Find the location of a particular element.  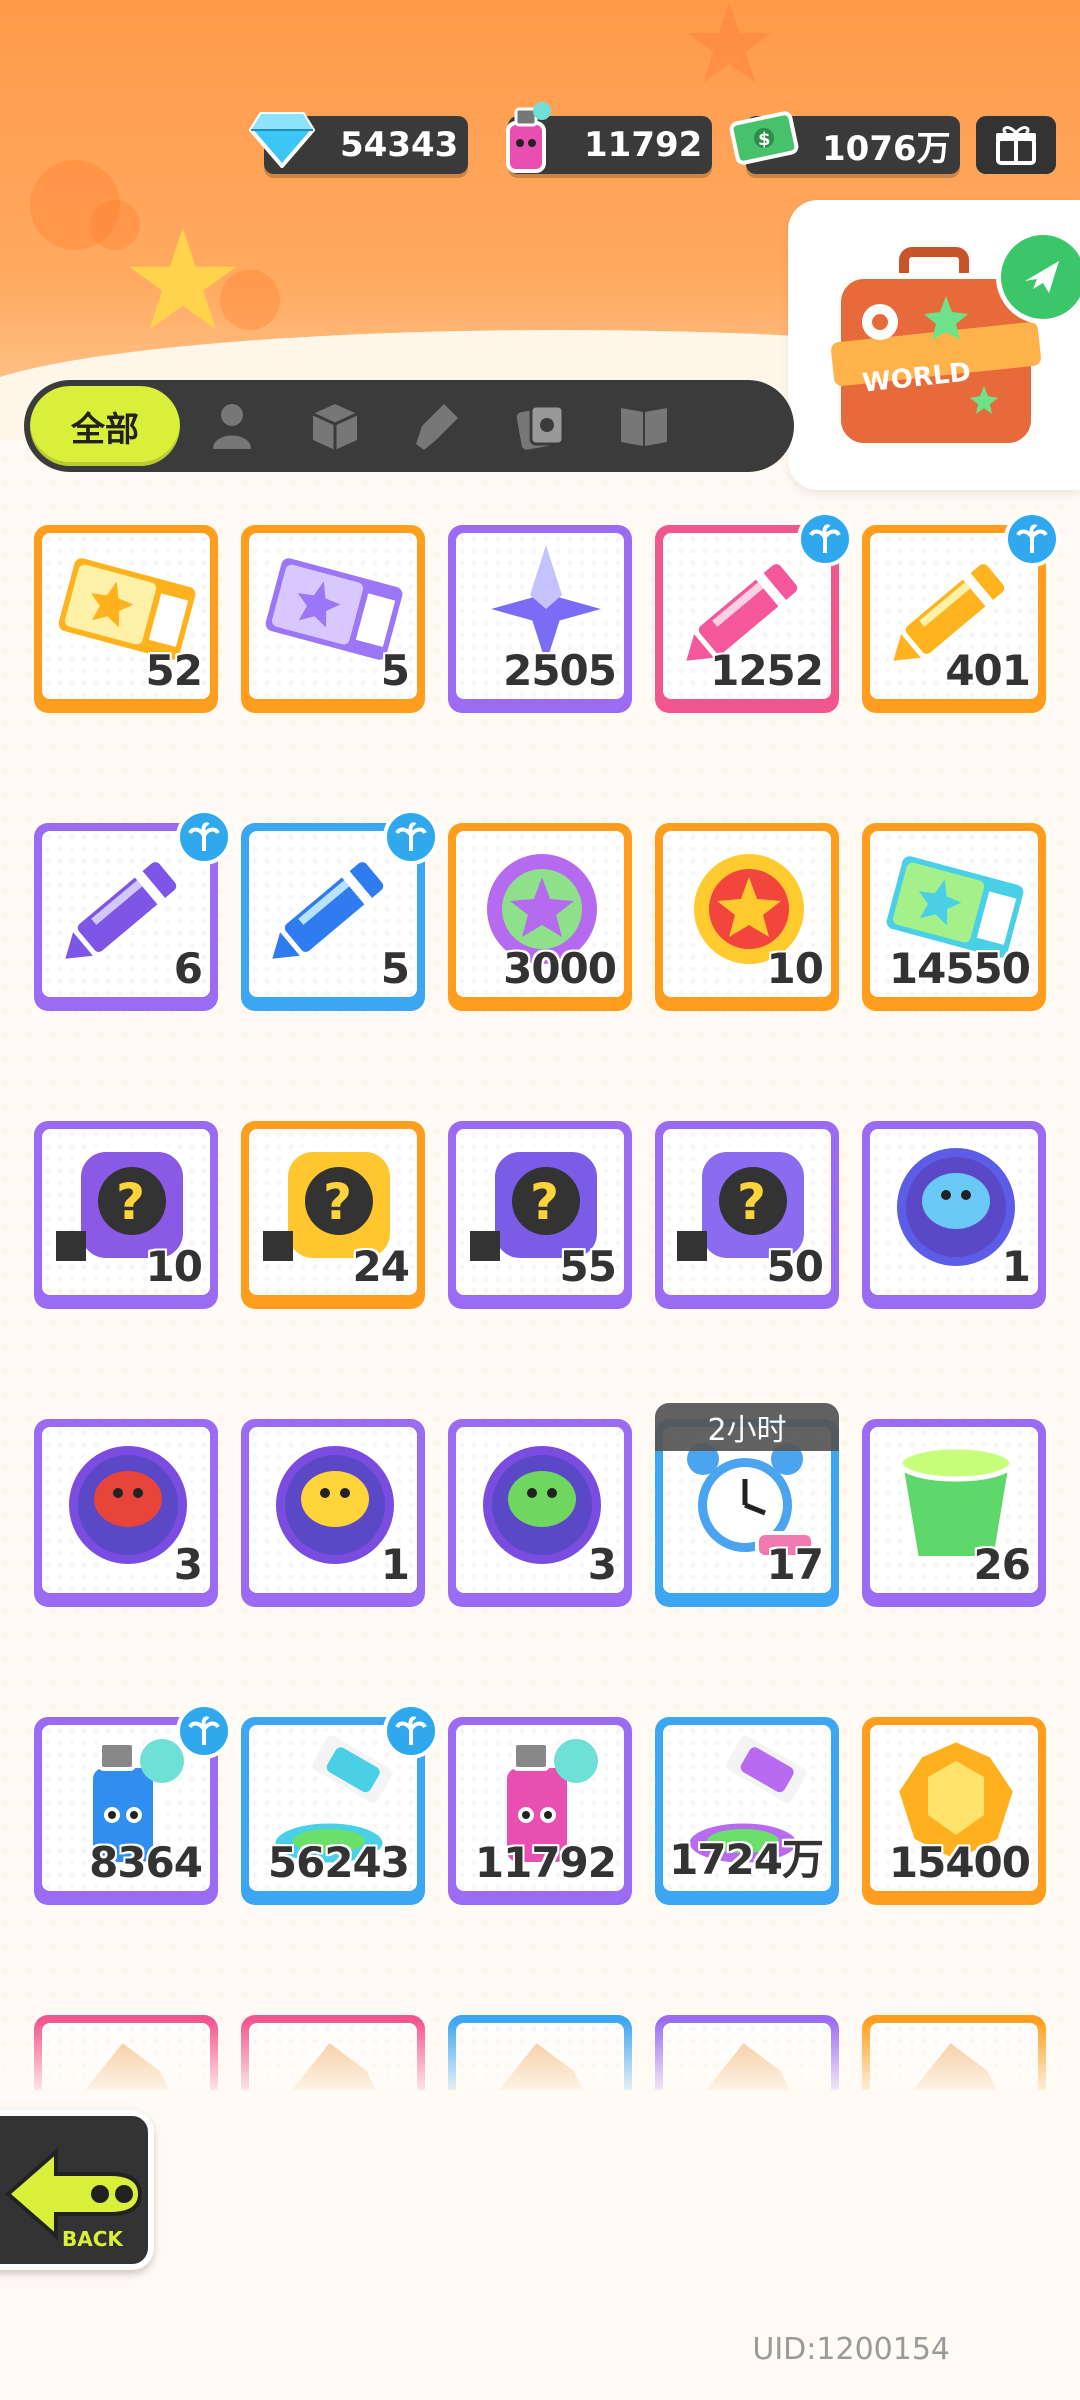

spray-can-icon is located at coordinates (526, 138).